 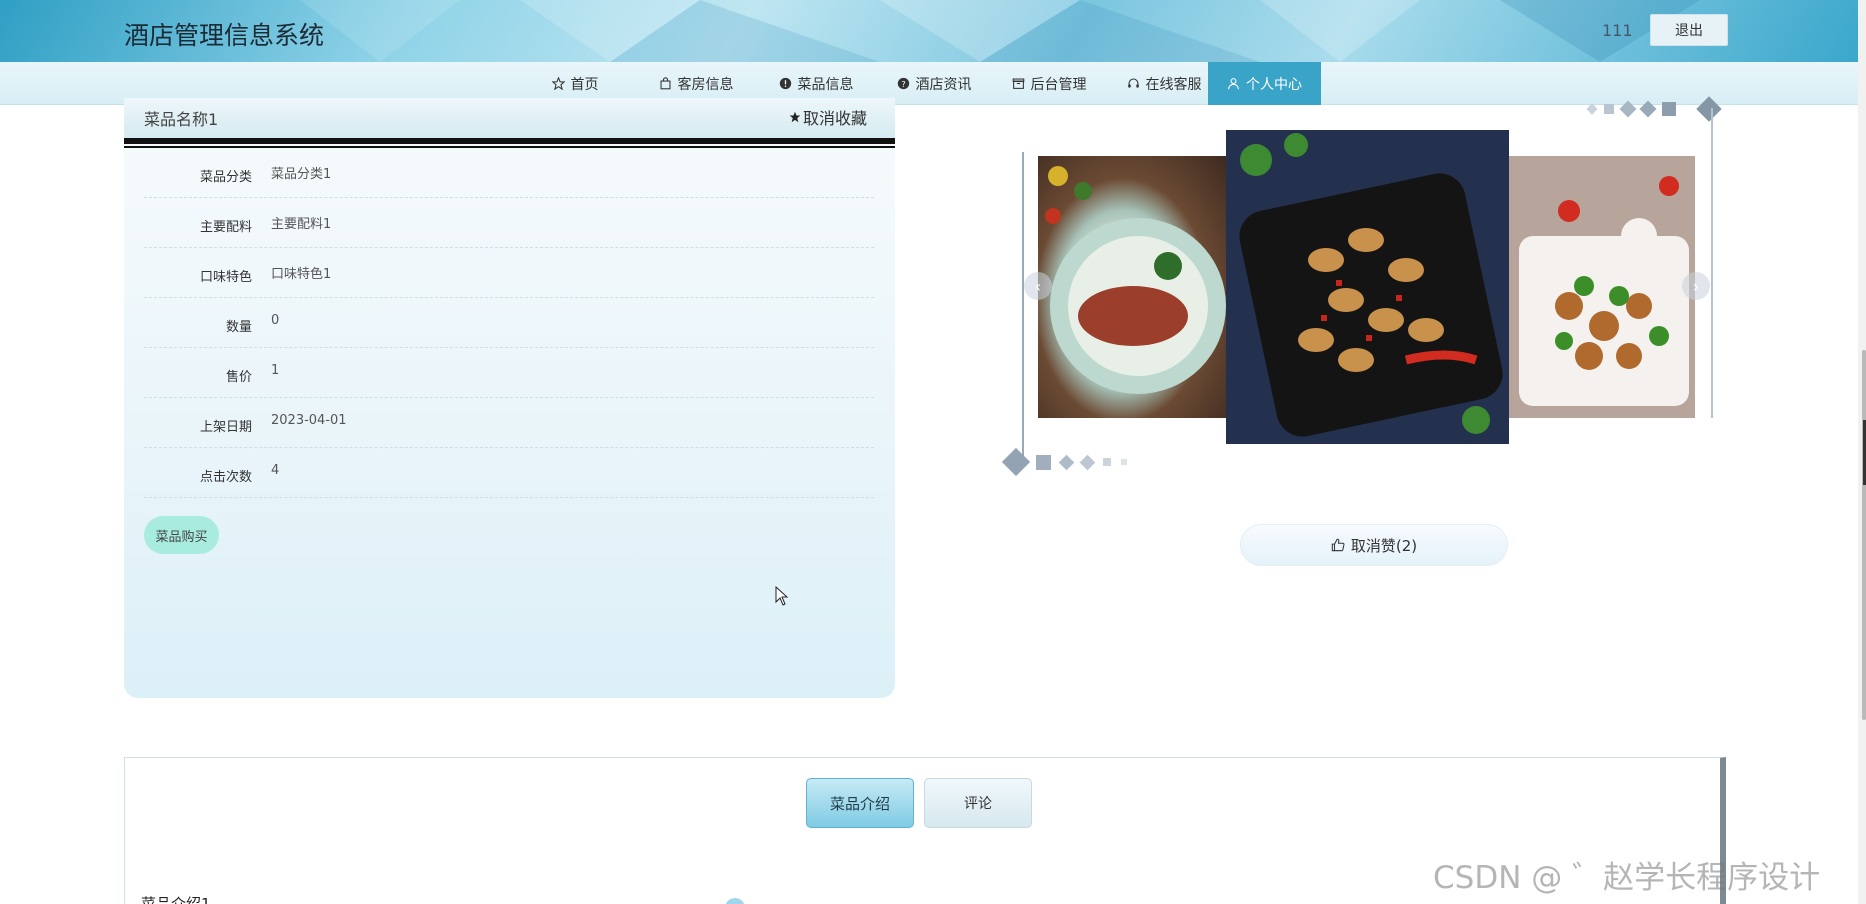 I want to click on dish-intro-text: 菜品介绍1, so click(x=176, y=899).